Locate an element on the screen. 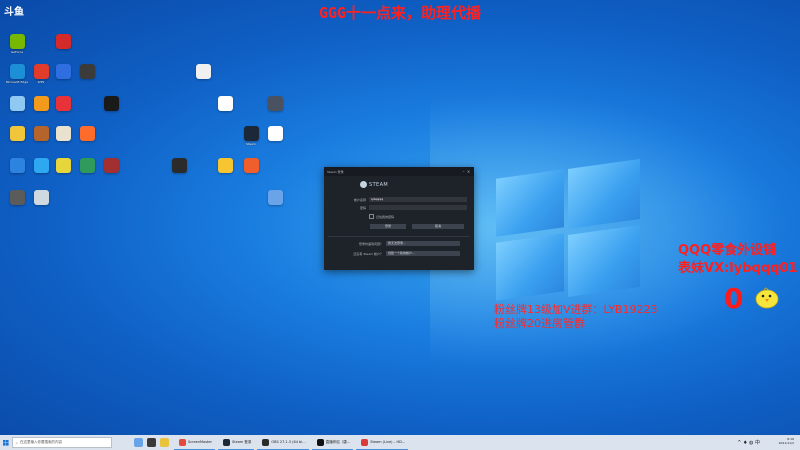 This screenshot has height=450, width=800. capture-icon is located at coordinates (251, 165).